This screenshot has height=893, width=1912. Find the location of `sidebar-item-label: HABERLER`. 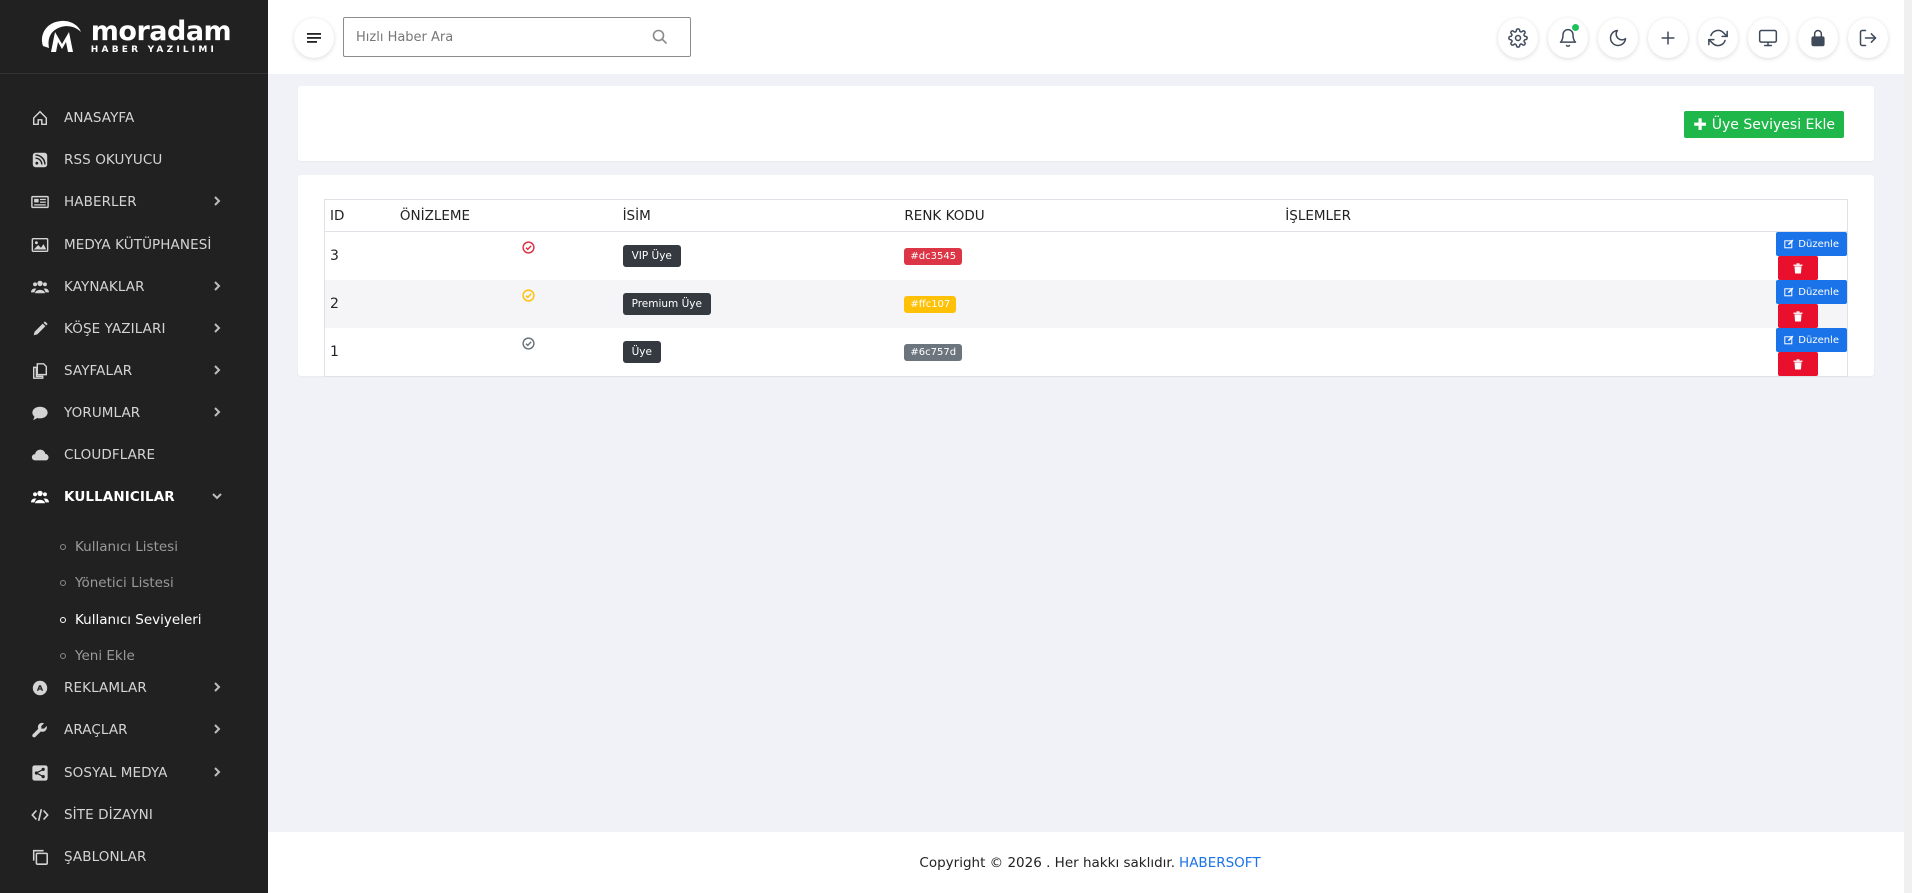

sidebar-item-label: HABERLER is located at coordinates (100, 202).